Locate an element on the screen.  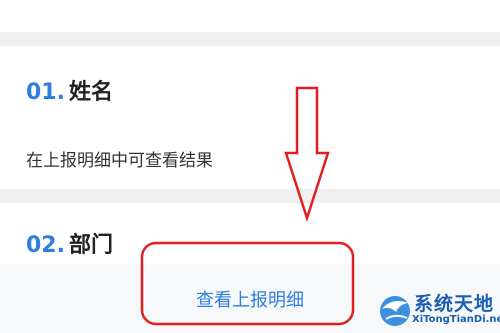
question-title: 02. 部门 is located at coordinates (69, 243).